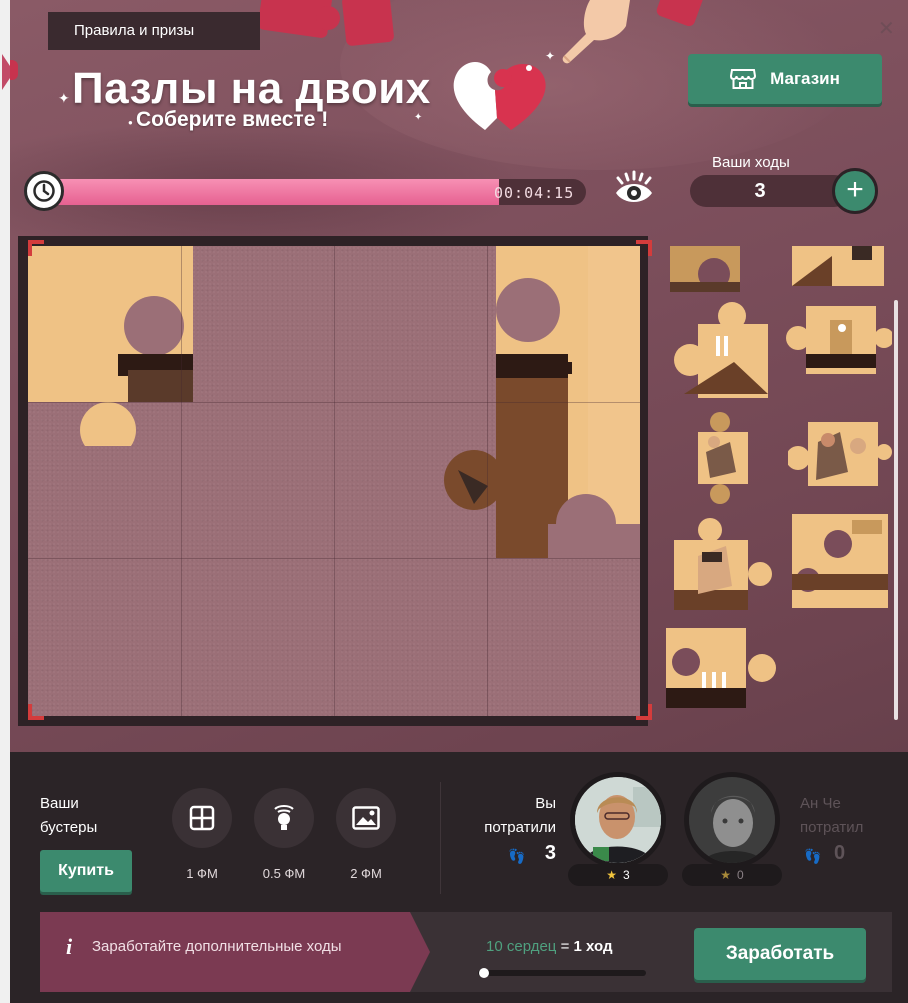  Describe the element at coordinates (328, 18) in the screenshot. I see `decor-puzzle-knob` at that location.